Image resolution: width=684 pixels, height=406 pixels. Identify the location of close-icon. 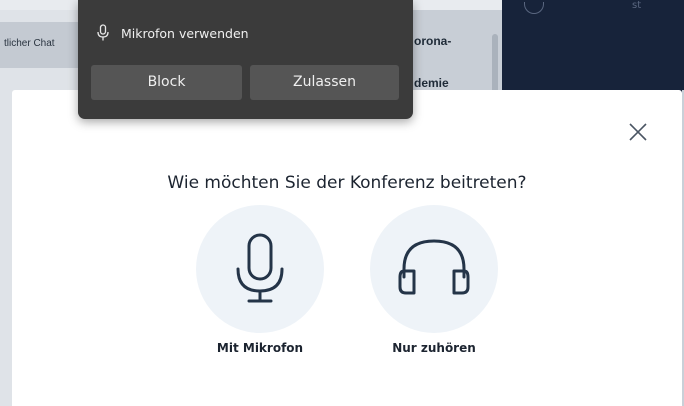
(638, 132).